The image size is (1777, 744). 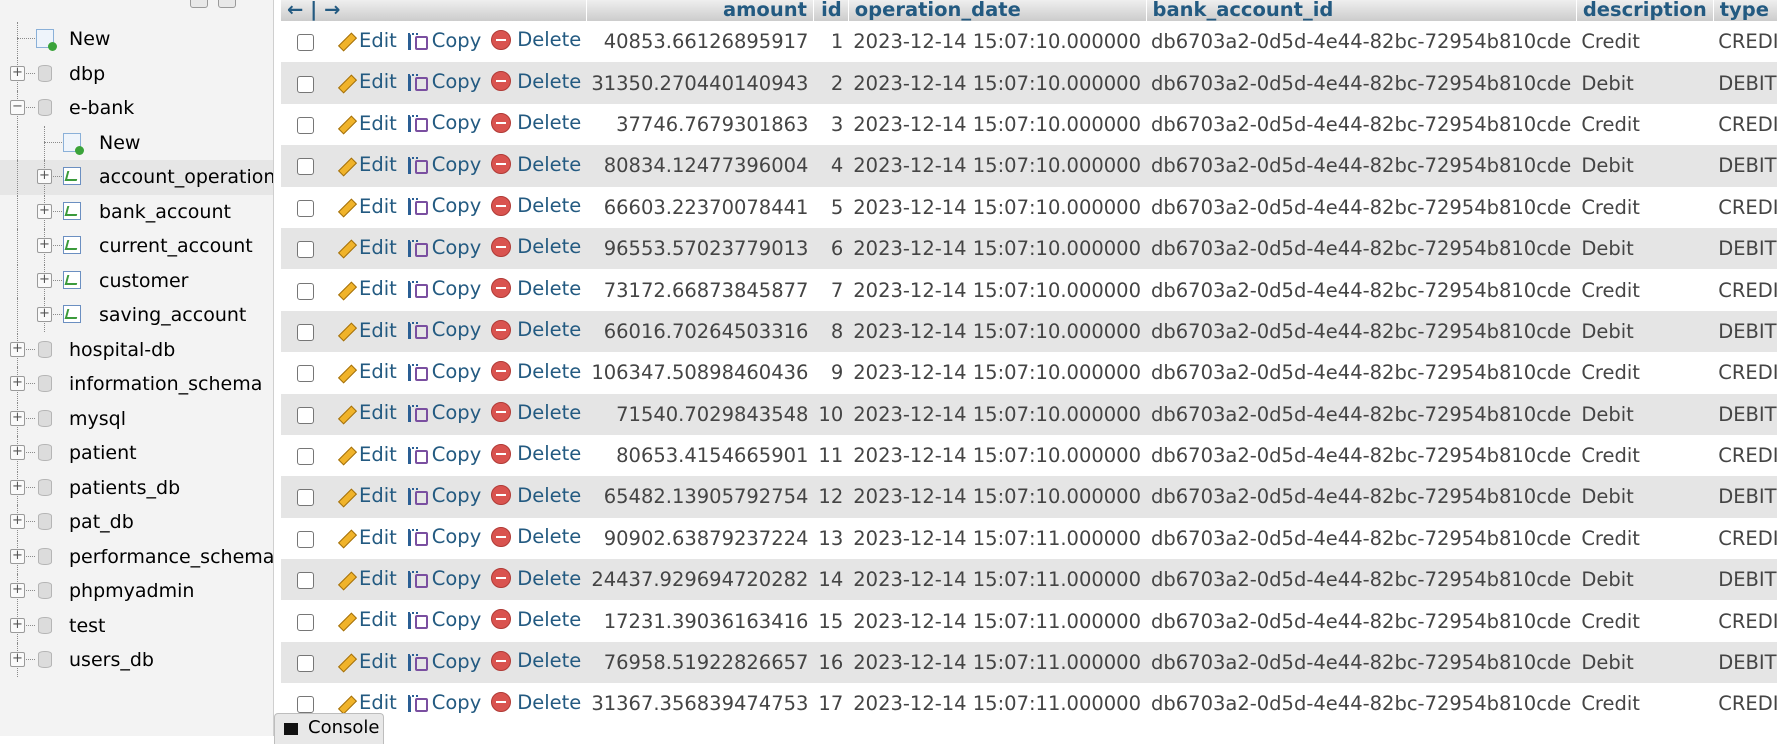 What do you see at coordinates (73, 143) in the screenshot?
I see `new-item-icon` at bounding box center [73, 143].